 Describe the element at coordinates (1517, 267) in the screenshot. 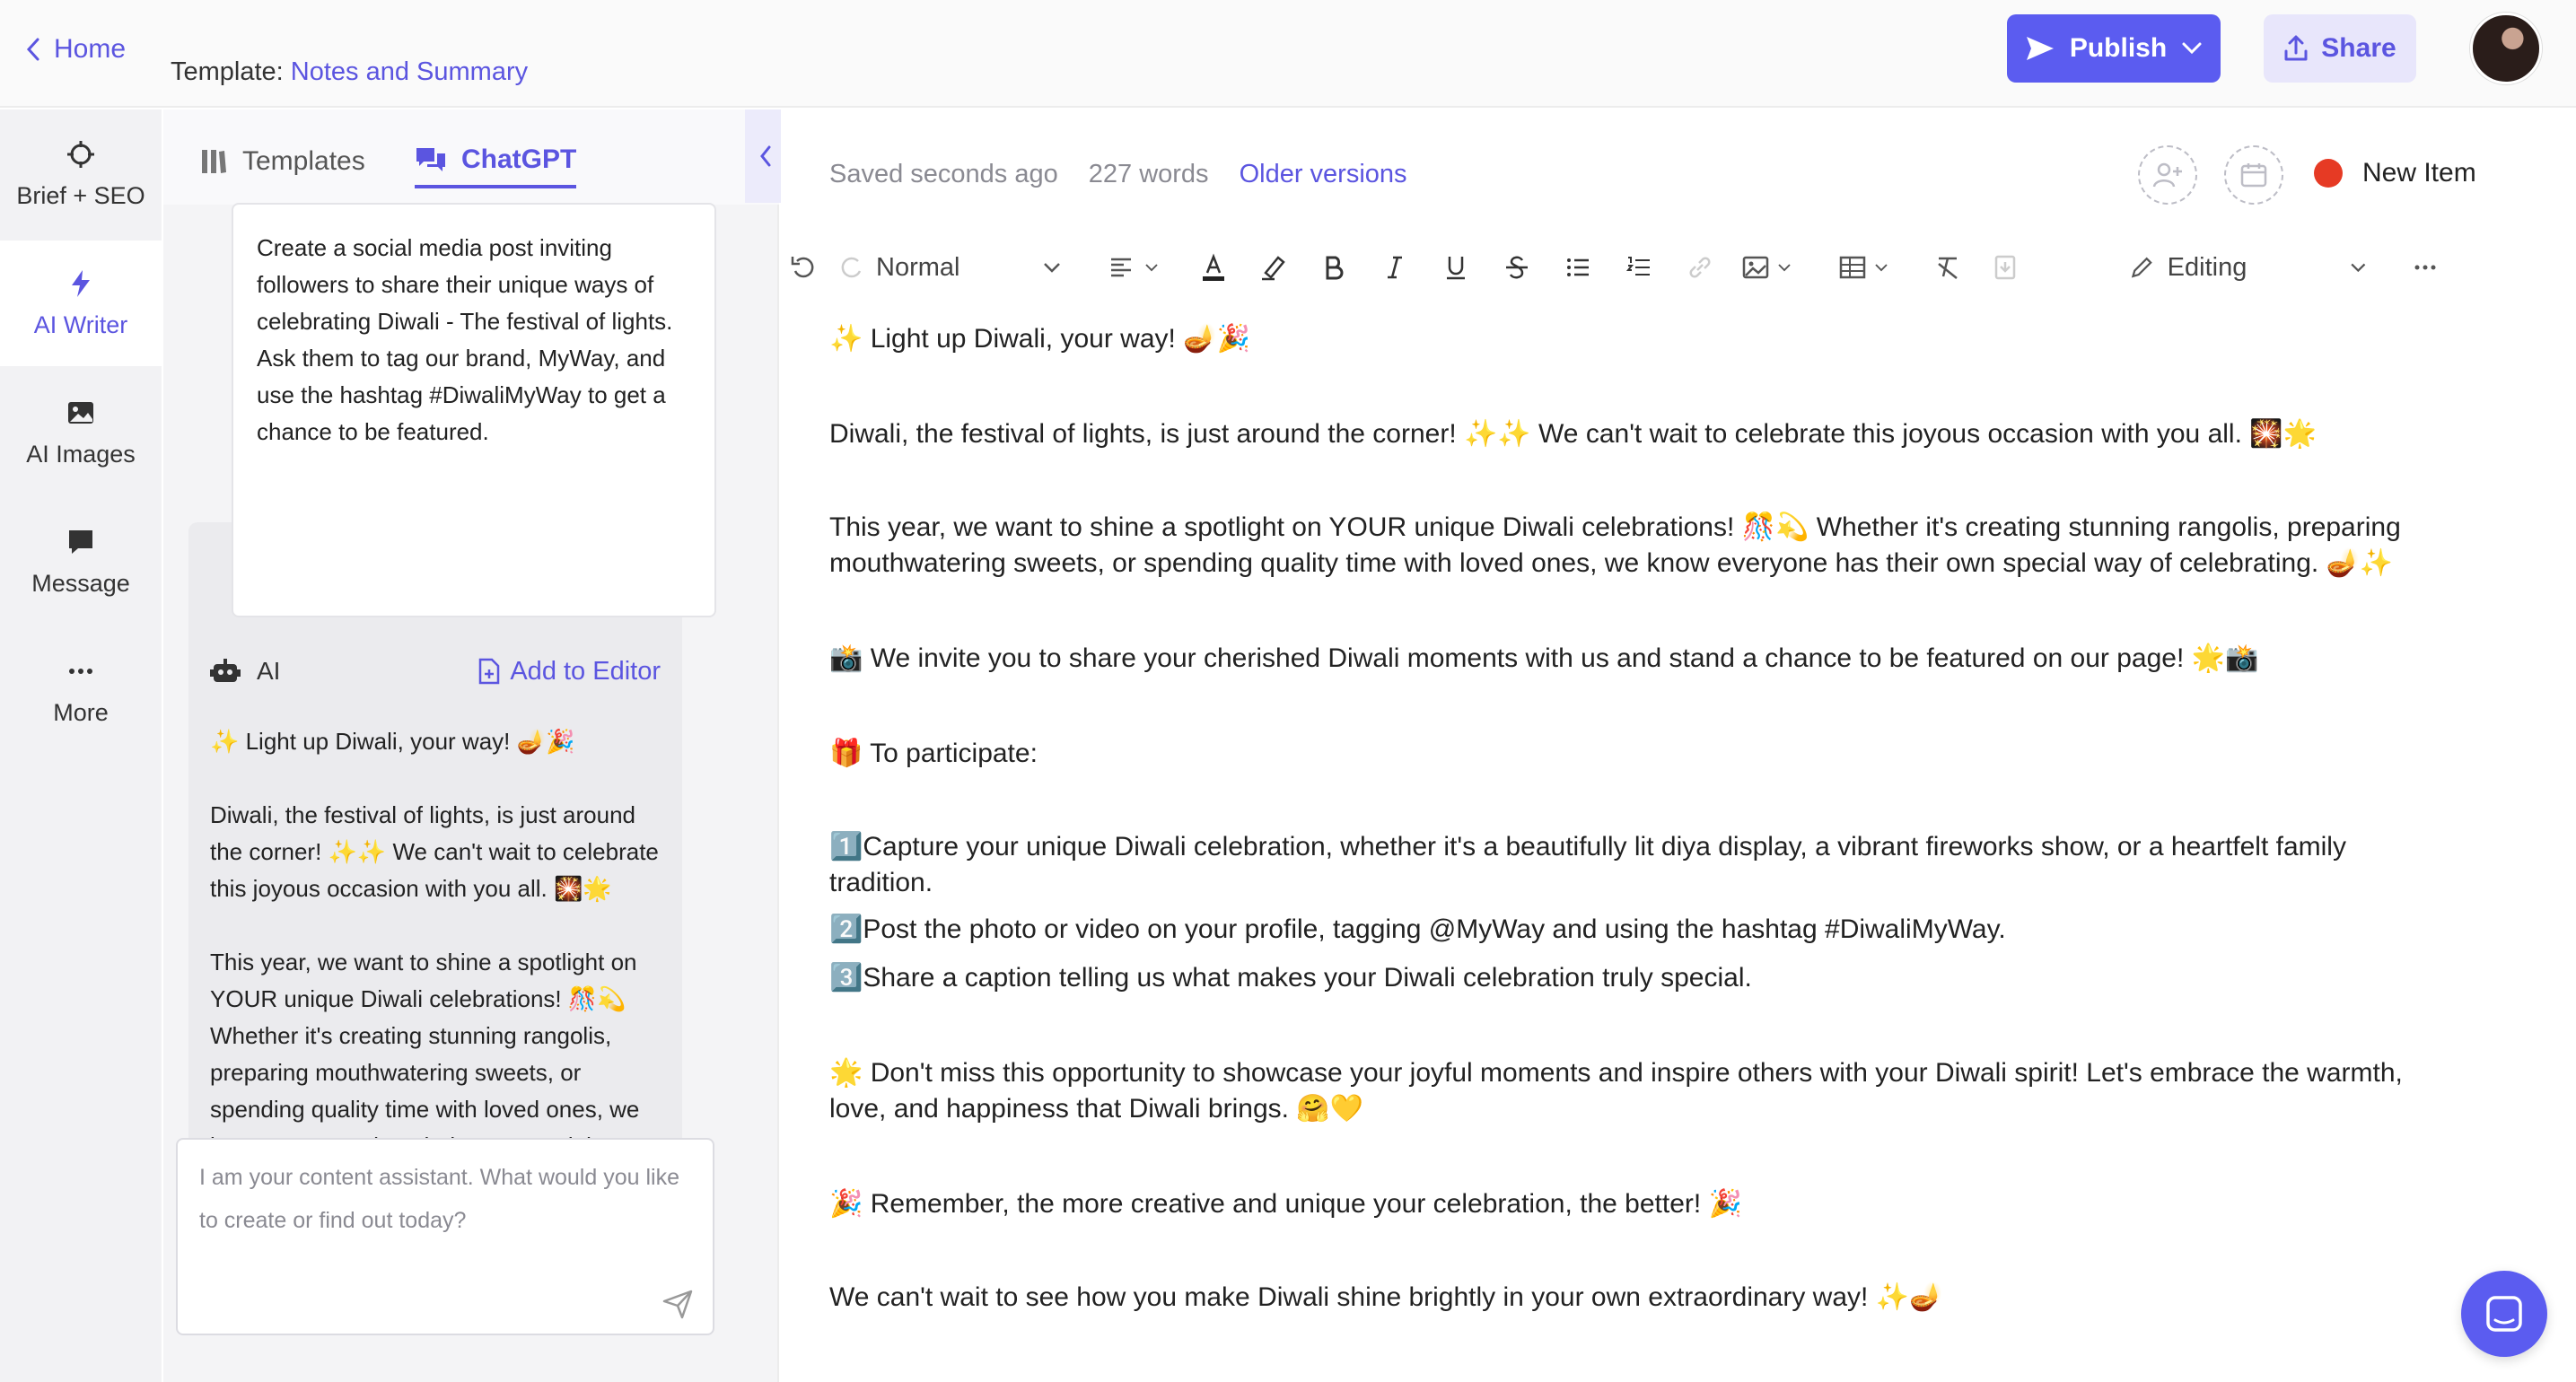

I see `strikethrough-button` at that location.